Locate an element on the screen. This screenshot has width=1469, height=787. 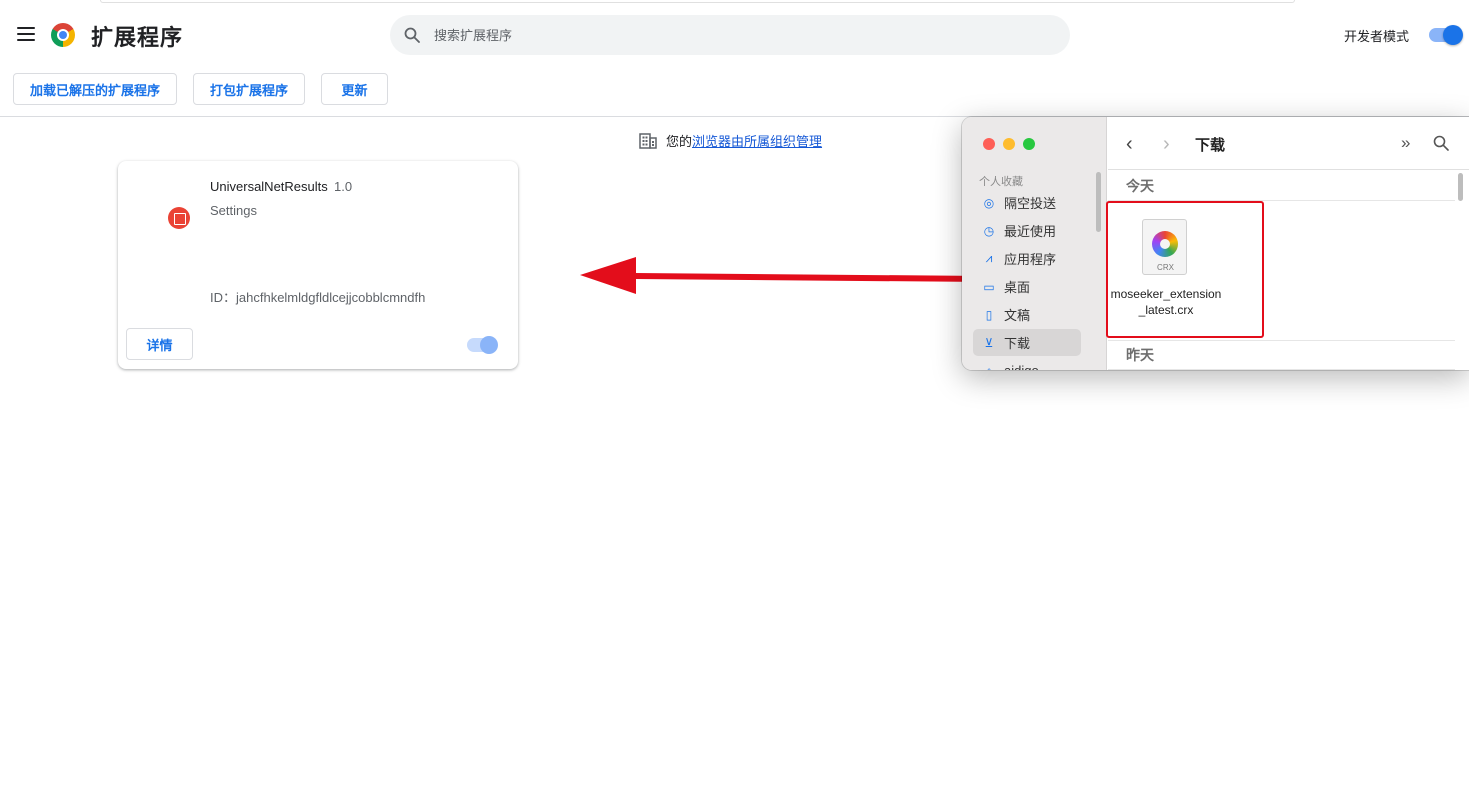
chrome-logo-icon is located at coordinates (63, 35).